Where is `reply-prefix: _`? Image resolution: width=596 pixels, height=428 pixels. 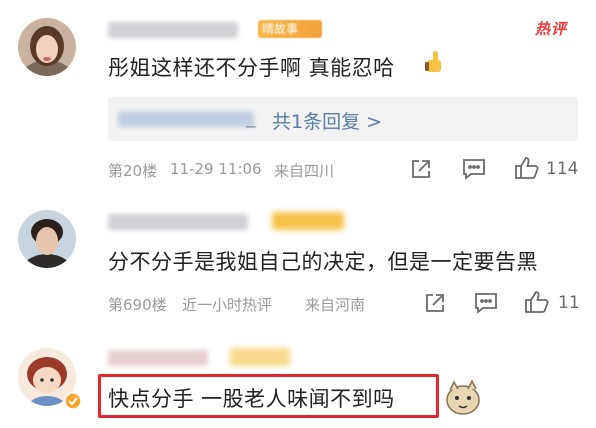
reply-prefix: _ is located at coordinates (251, 117).